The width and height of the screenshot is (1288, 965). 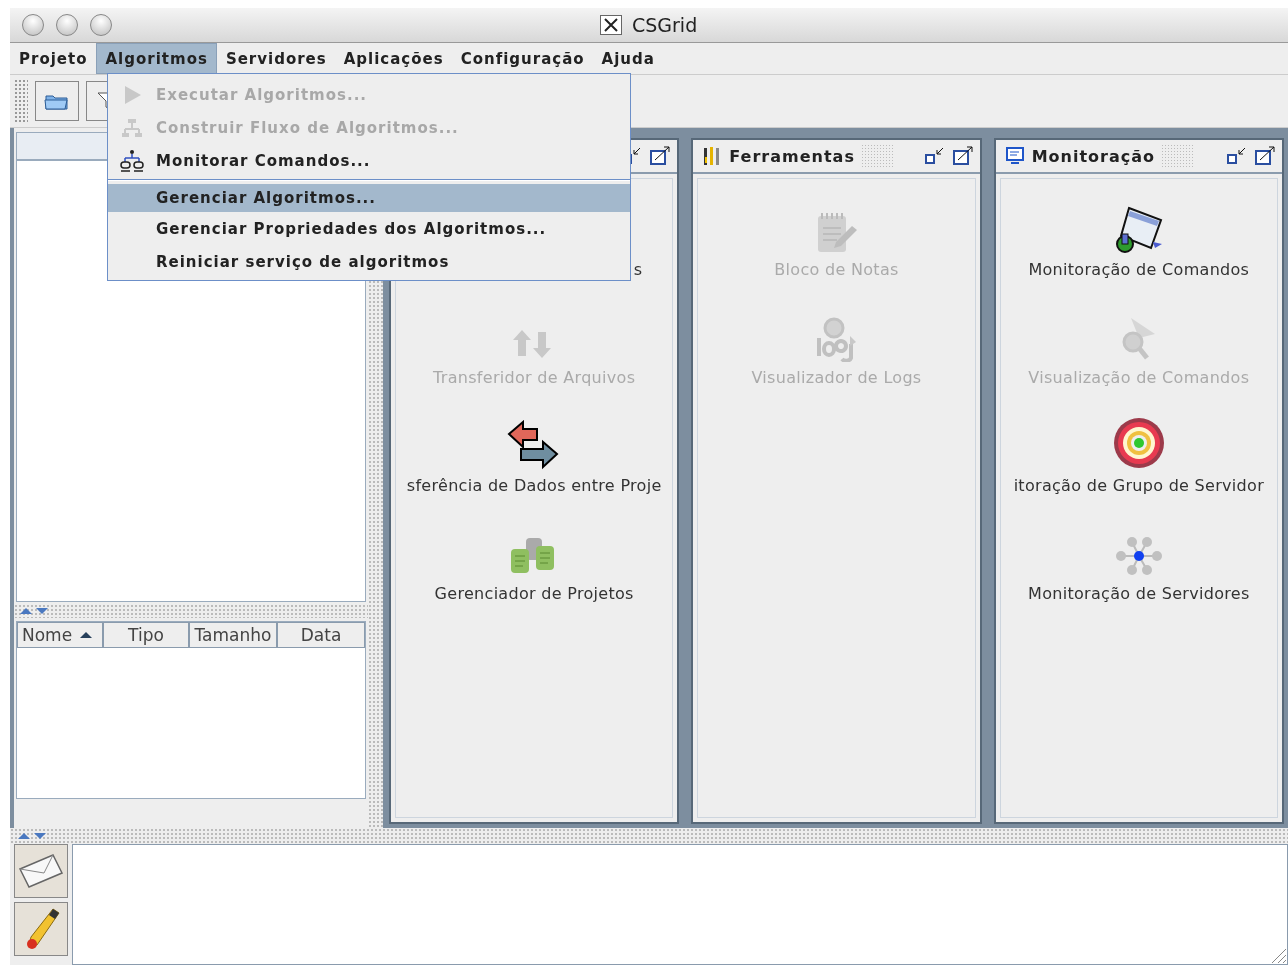 What do you see at coordinates (57, 101) in the screenshot?
I see `folder-button` at bounding box center [57, 101].